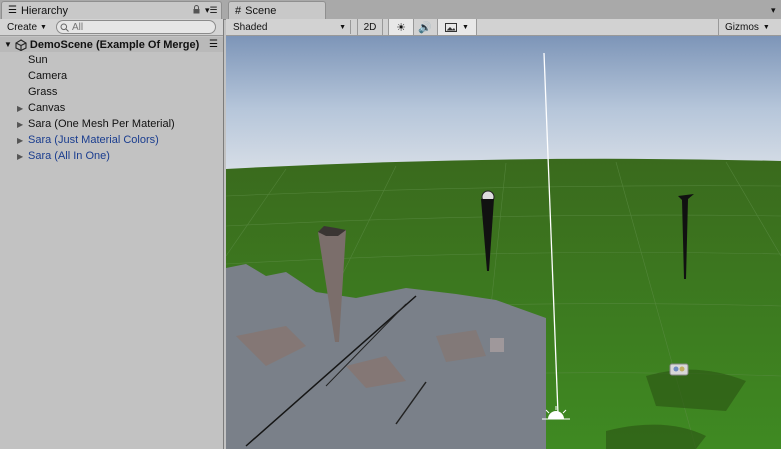 The width and height of the screenshot is (781, 449). Describe the element at coordinates (390, 10) in the screenshot. I see `tab-strip: ☰ Hierarchy ▾☰ # Scene ▾` at that location.